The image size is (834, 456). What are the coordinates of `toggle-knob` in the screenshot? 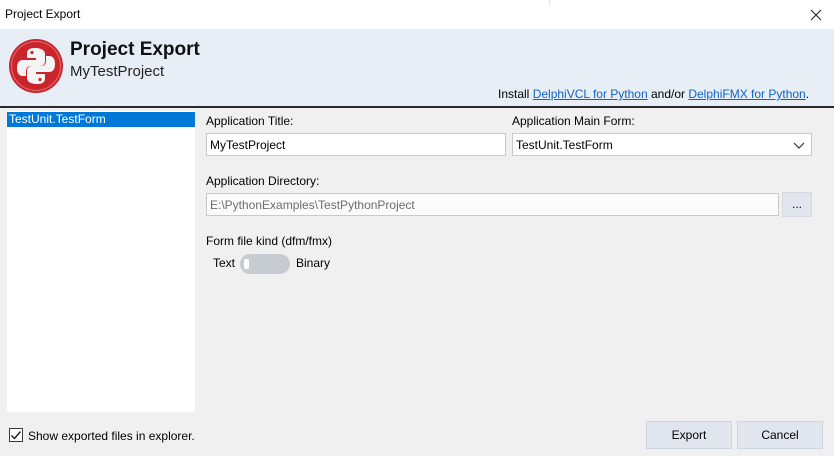 It's located at (246, 264).